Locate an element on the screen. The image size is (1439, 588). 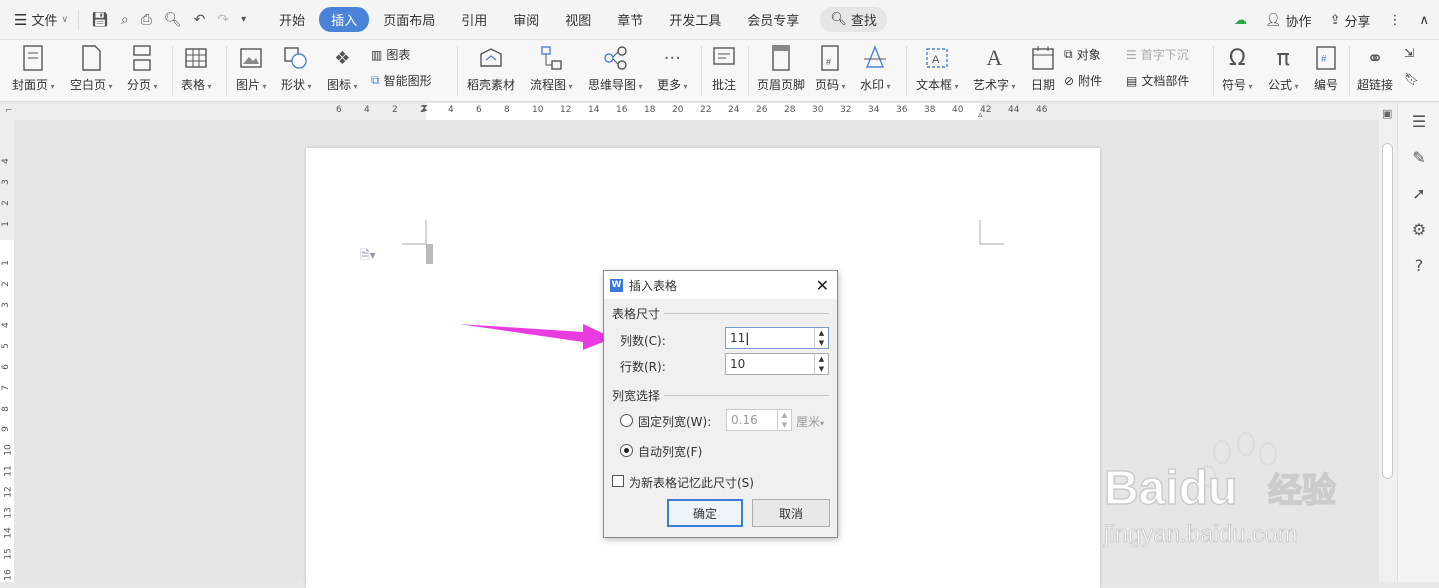
tab-section: 章节 is located at coordinates (630, 19).